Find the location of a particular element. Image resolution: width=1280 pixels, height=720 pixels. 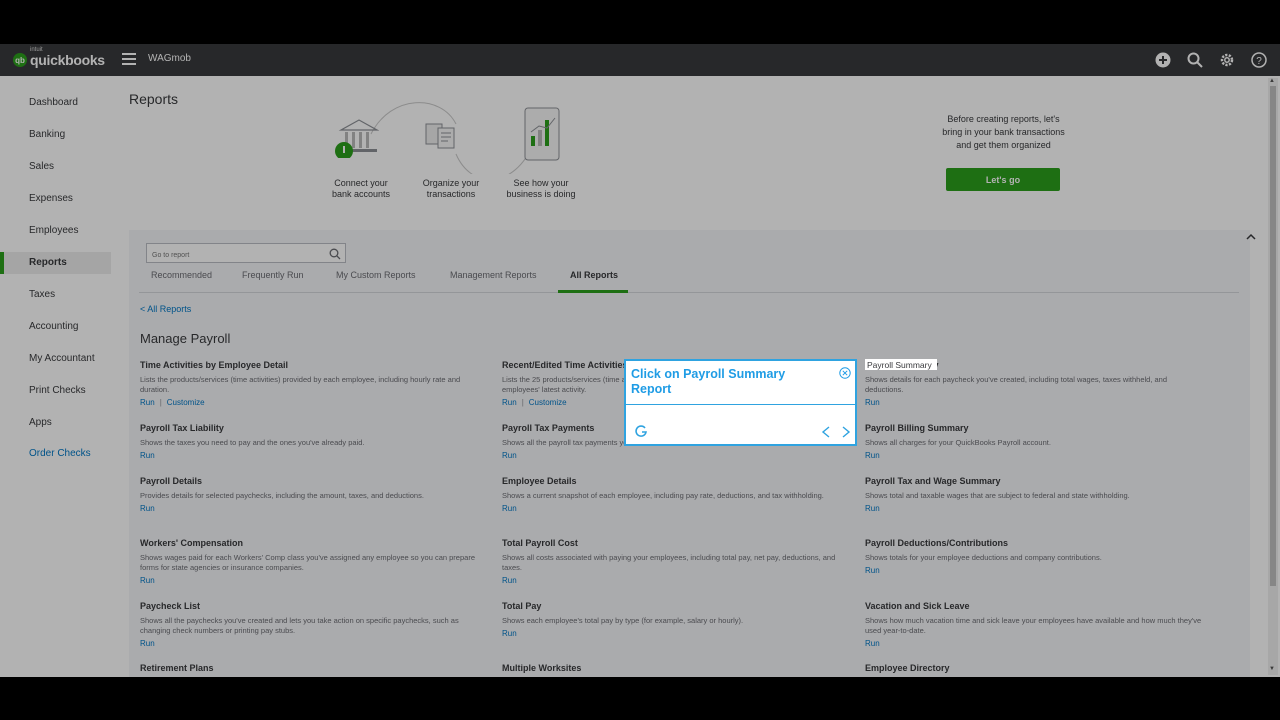

tooltip-title: Click on Payroll Summary Report is located at coordinates (708, 381).